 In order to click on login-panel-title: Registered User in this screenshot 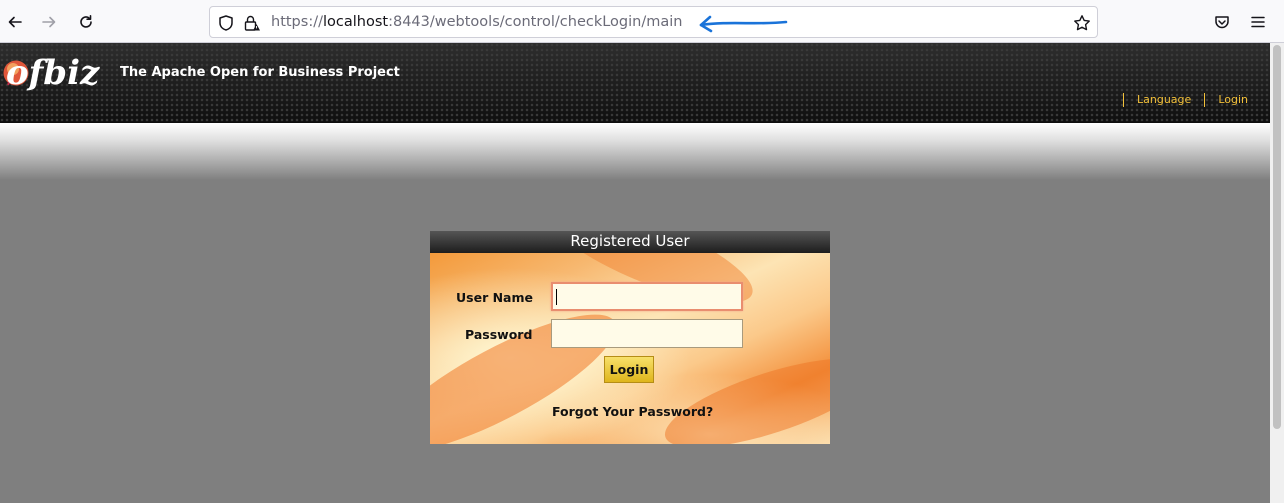, I will do `click(630, 242)`.